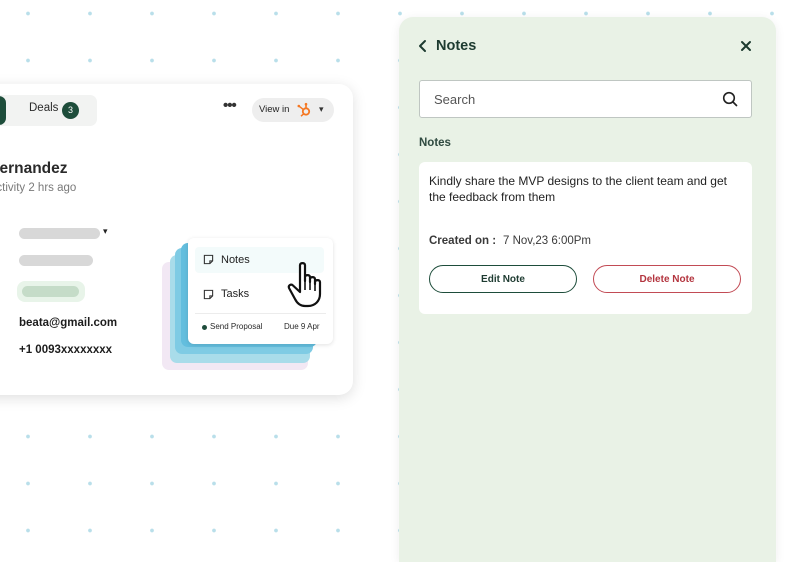  Describe the element at coordinates (746, 46) in the screenshot. I see `close-icon` at that location.